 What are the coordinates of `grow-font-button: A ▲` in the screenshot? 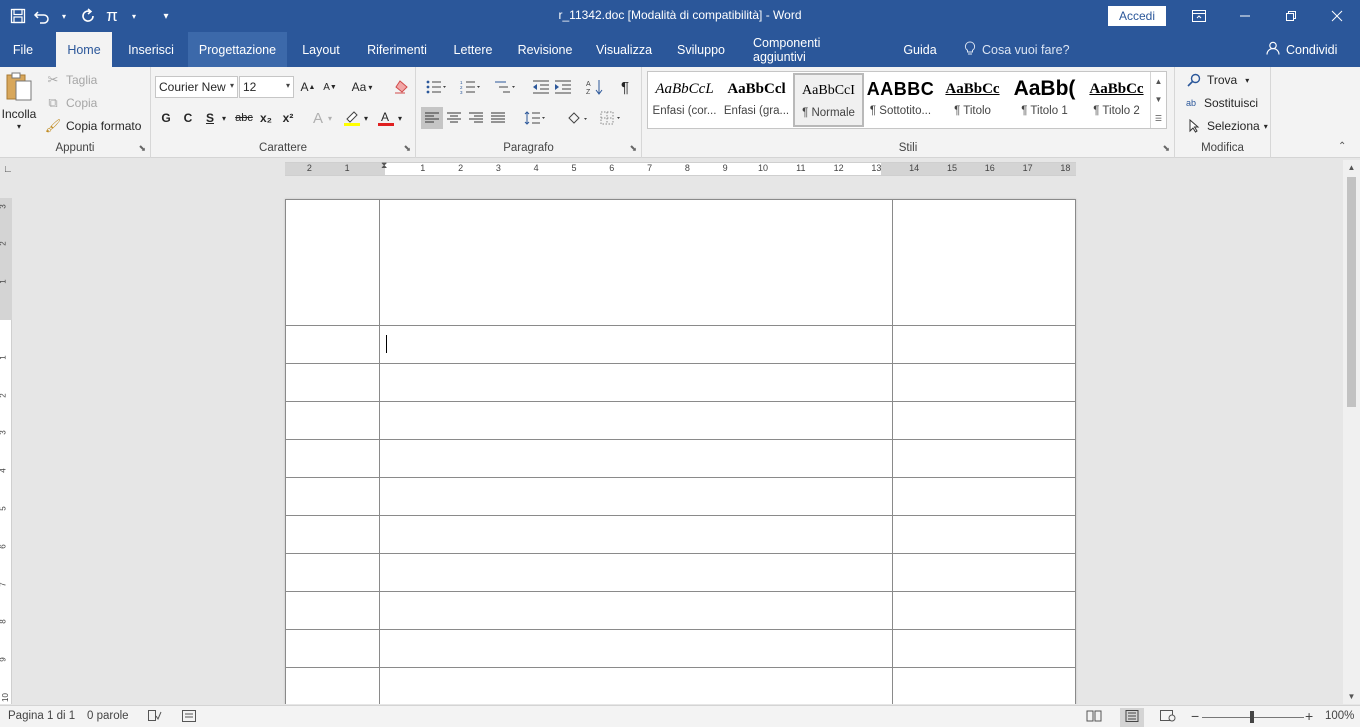 It's located at (308, 87).